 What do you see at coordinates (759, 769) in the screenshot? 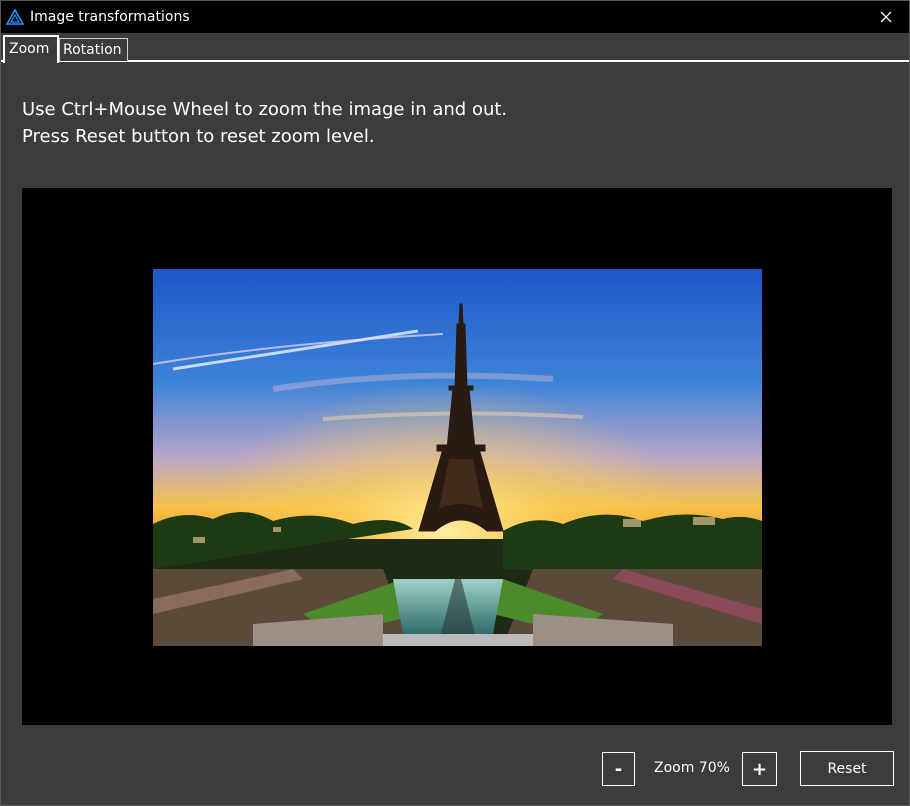
I see `zoom-in-button: +` at bounding box center [759, 769].